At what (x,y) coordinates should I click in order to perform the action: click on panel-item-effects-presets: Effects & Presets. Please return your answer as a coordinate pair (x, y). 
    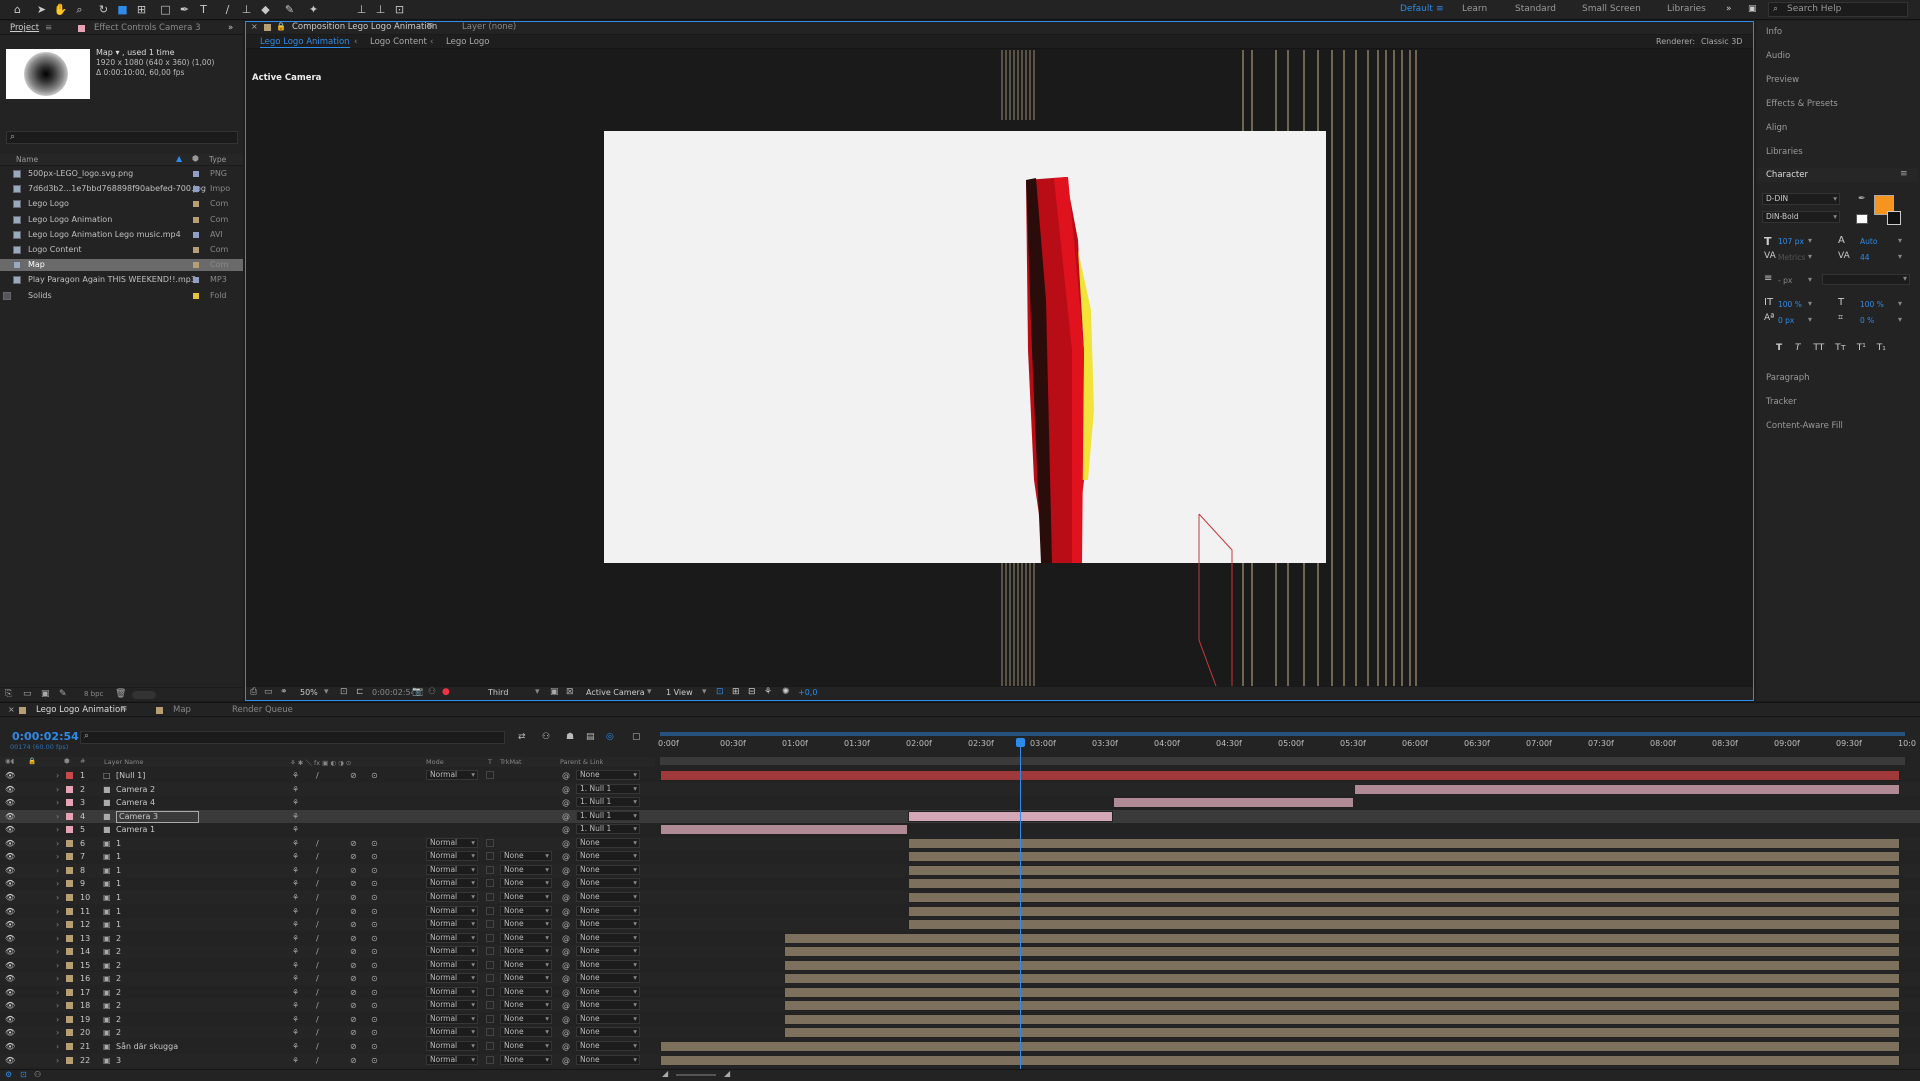
    Looking at the image, I should click on (1802, 104).